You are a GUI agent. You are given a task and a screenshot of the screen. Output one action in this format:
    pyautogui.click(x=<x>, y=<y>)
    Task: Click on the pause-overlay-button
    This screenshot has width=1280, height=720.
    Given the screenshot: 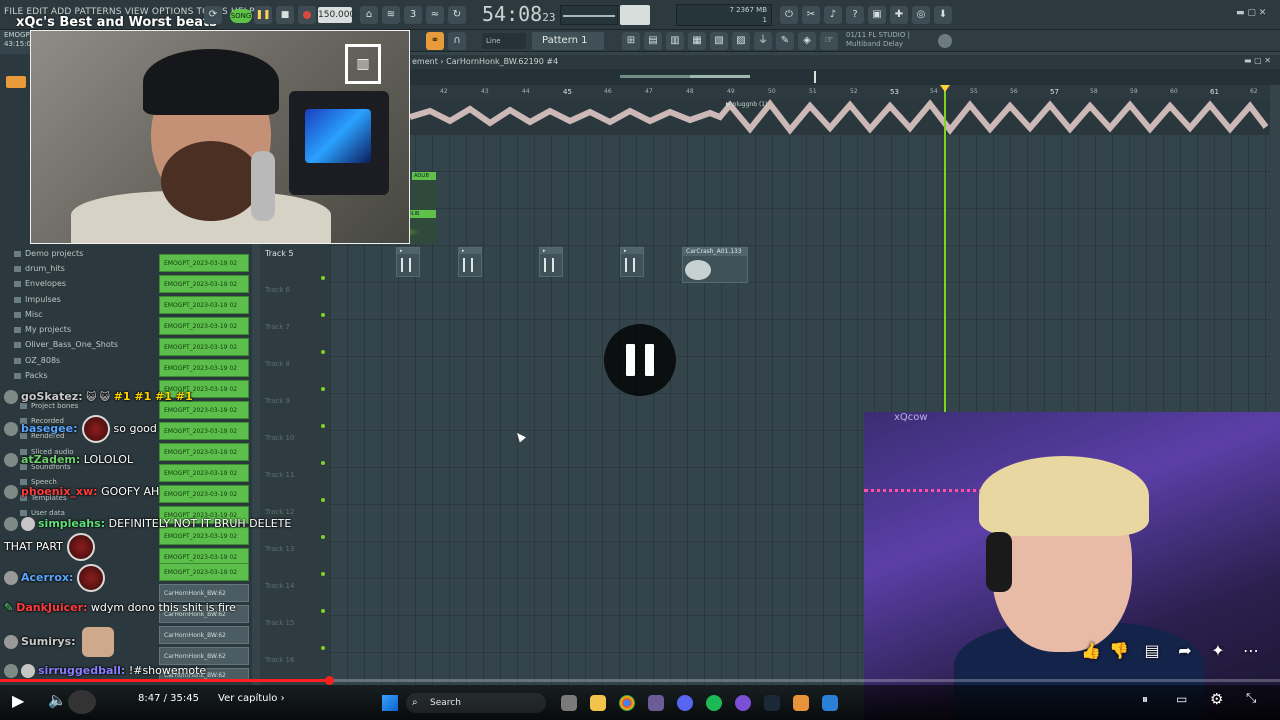 What is the action you would take?
    pyautogui.click(x=640, y=360)
    